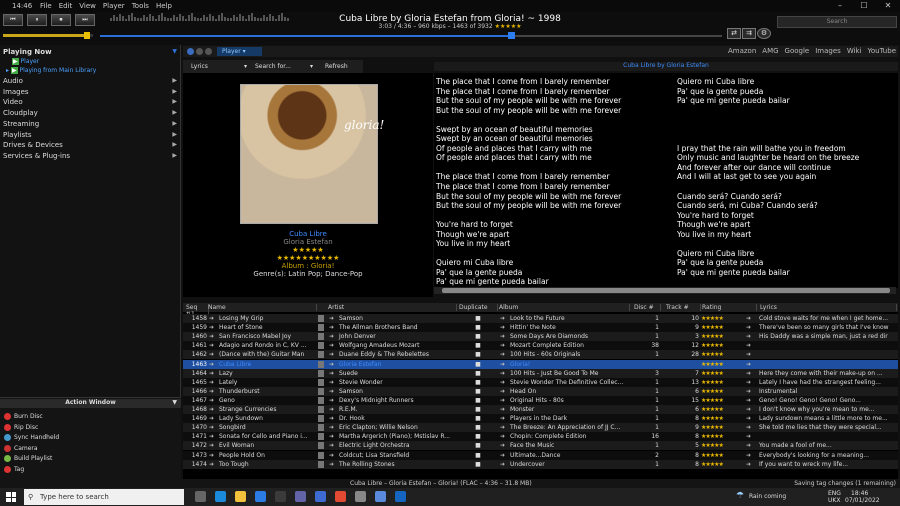 This screenshot has width=900, height=506. I want to click on mail-icon, so click(260, 496).